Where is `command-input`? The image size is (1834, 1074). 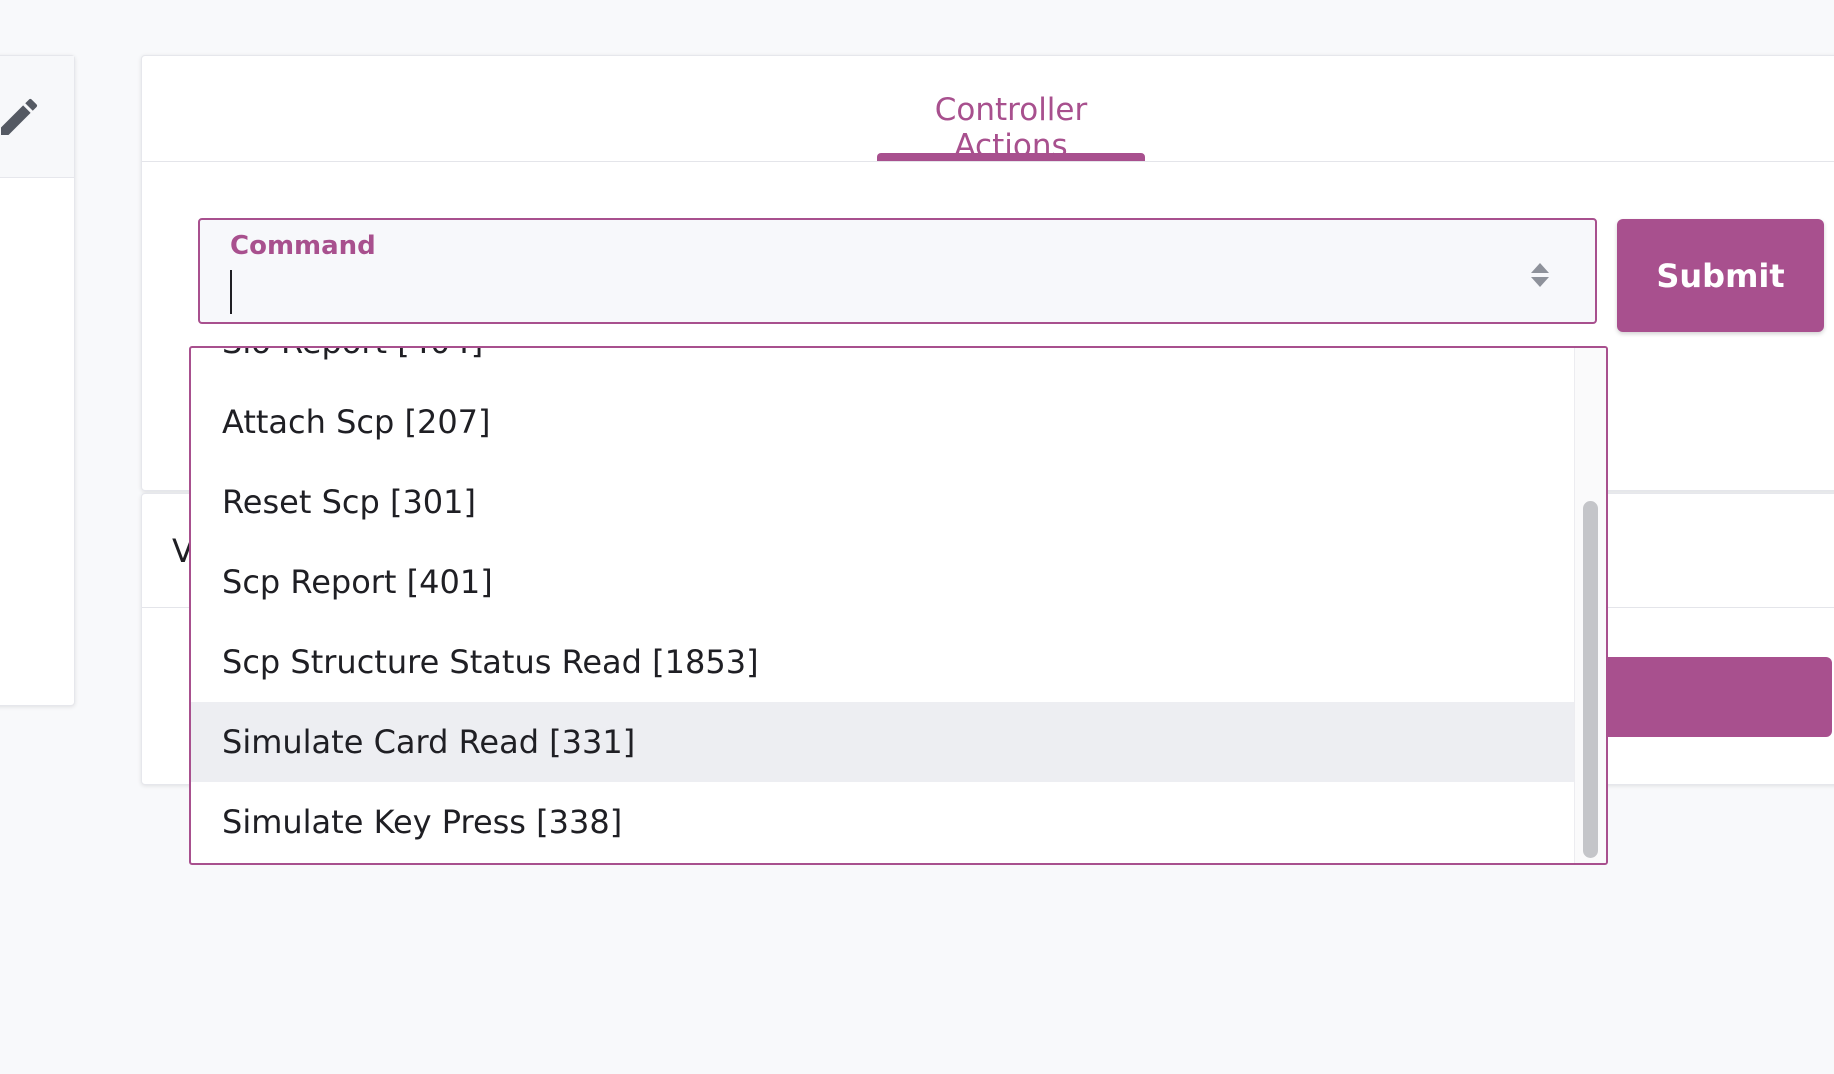 command-input is located at coordinates (875, 291).